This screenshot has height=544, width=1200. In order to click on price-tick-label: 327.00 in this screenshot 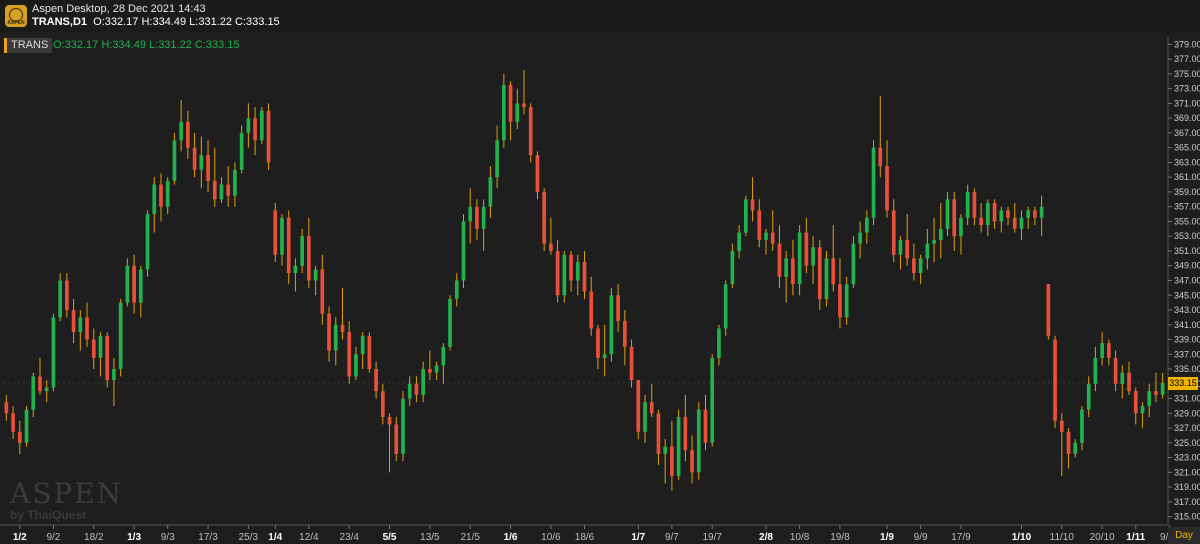, I will do `click(1187, 428)`.